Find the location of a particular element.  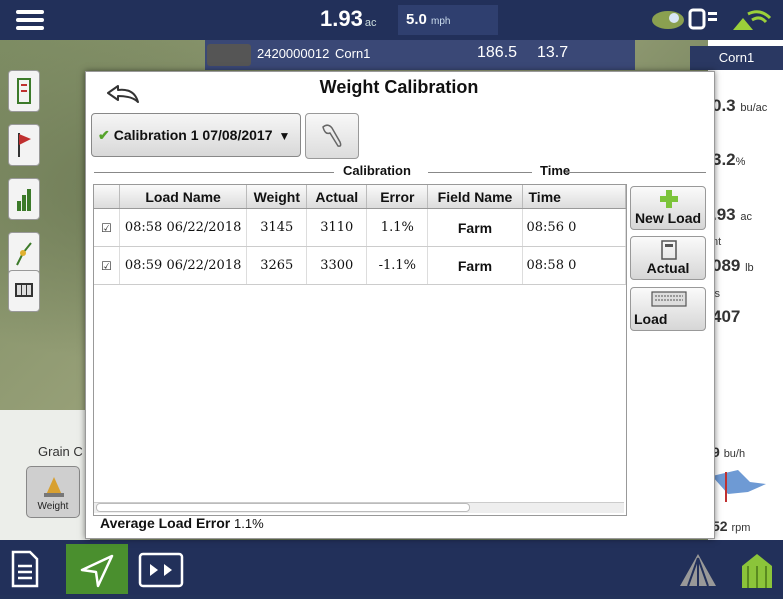

area-value: 1.93 is located at coordinates (341, 18).